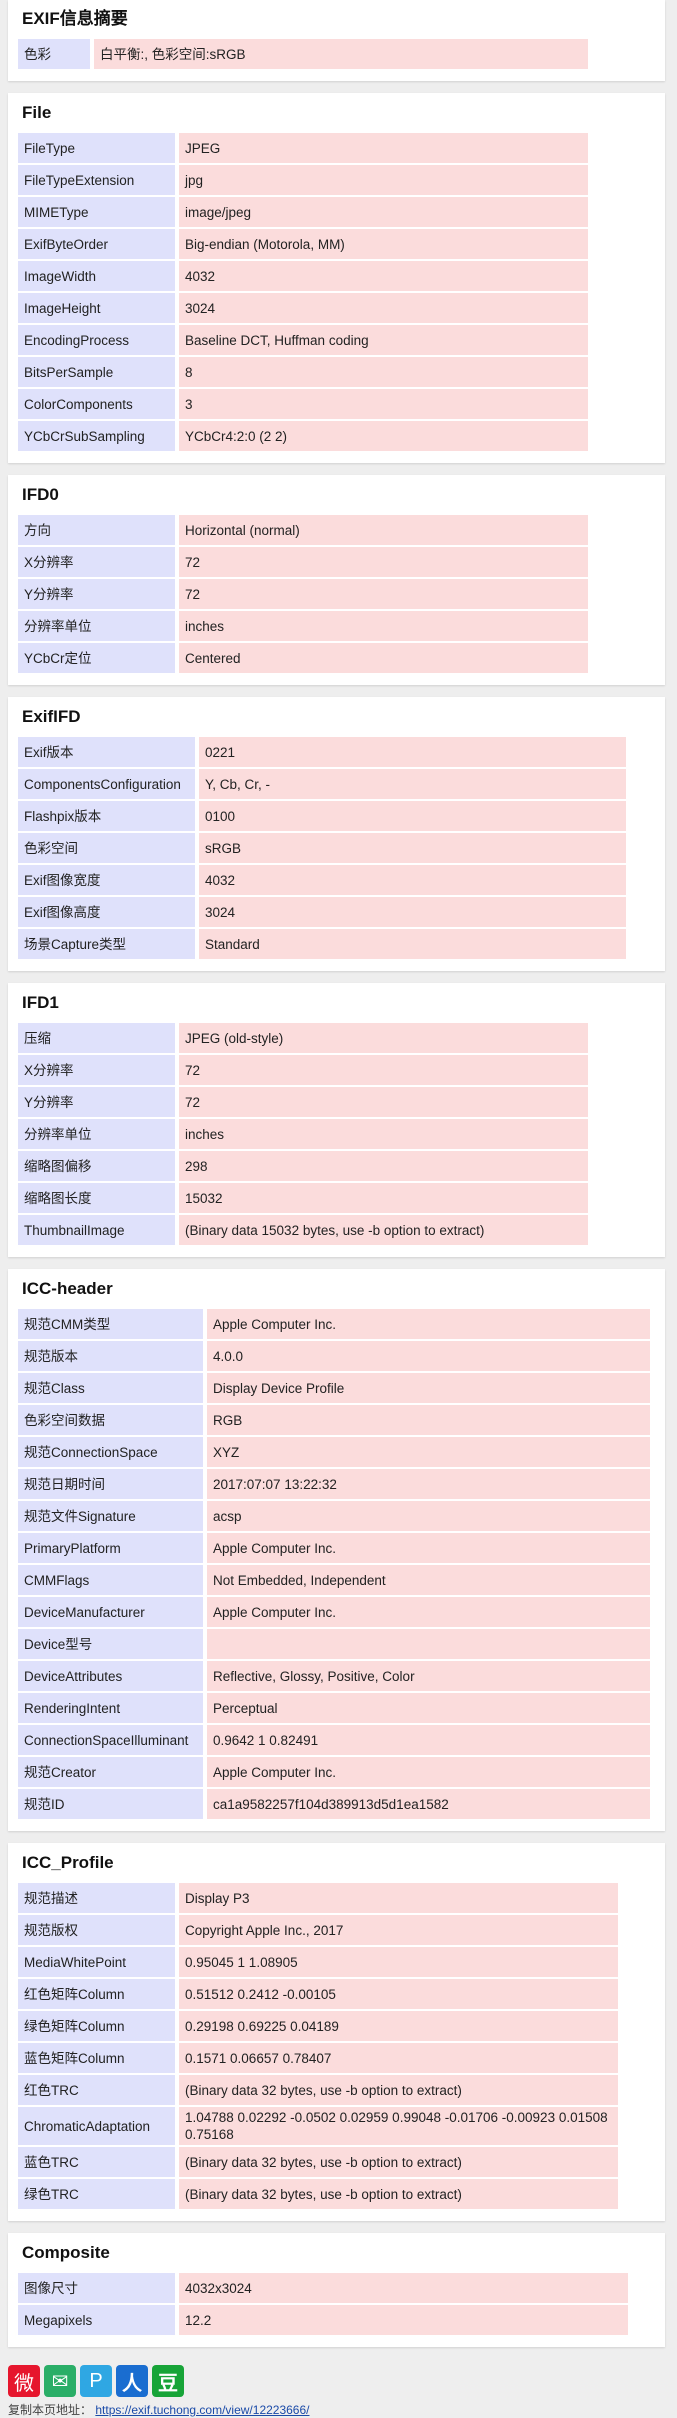  I want to click on table-row: 规范版本 4.0.0, so click(334, 1356).